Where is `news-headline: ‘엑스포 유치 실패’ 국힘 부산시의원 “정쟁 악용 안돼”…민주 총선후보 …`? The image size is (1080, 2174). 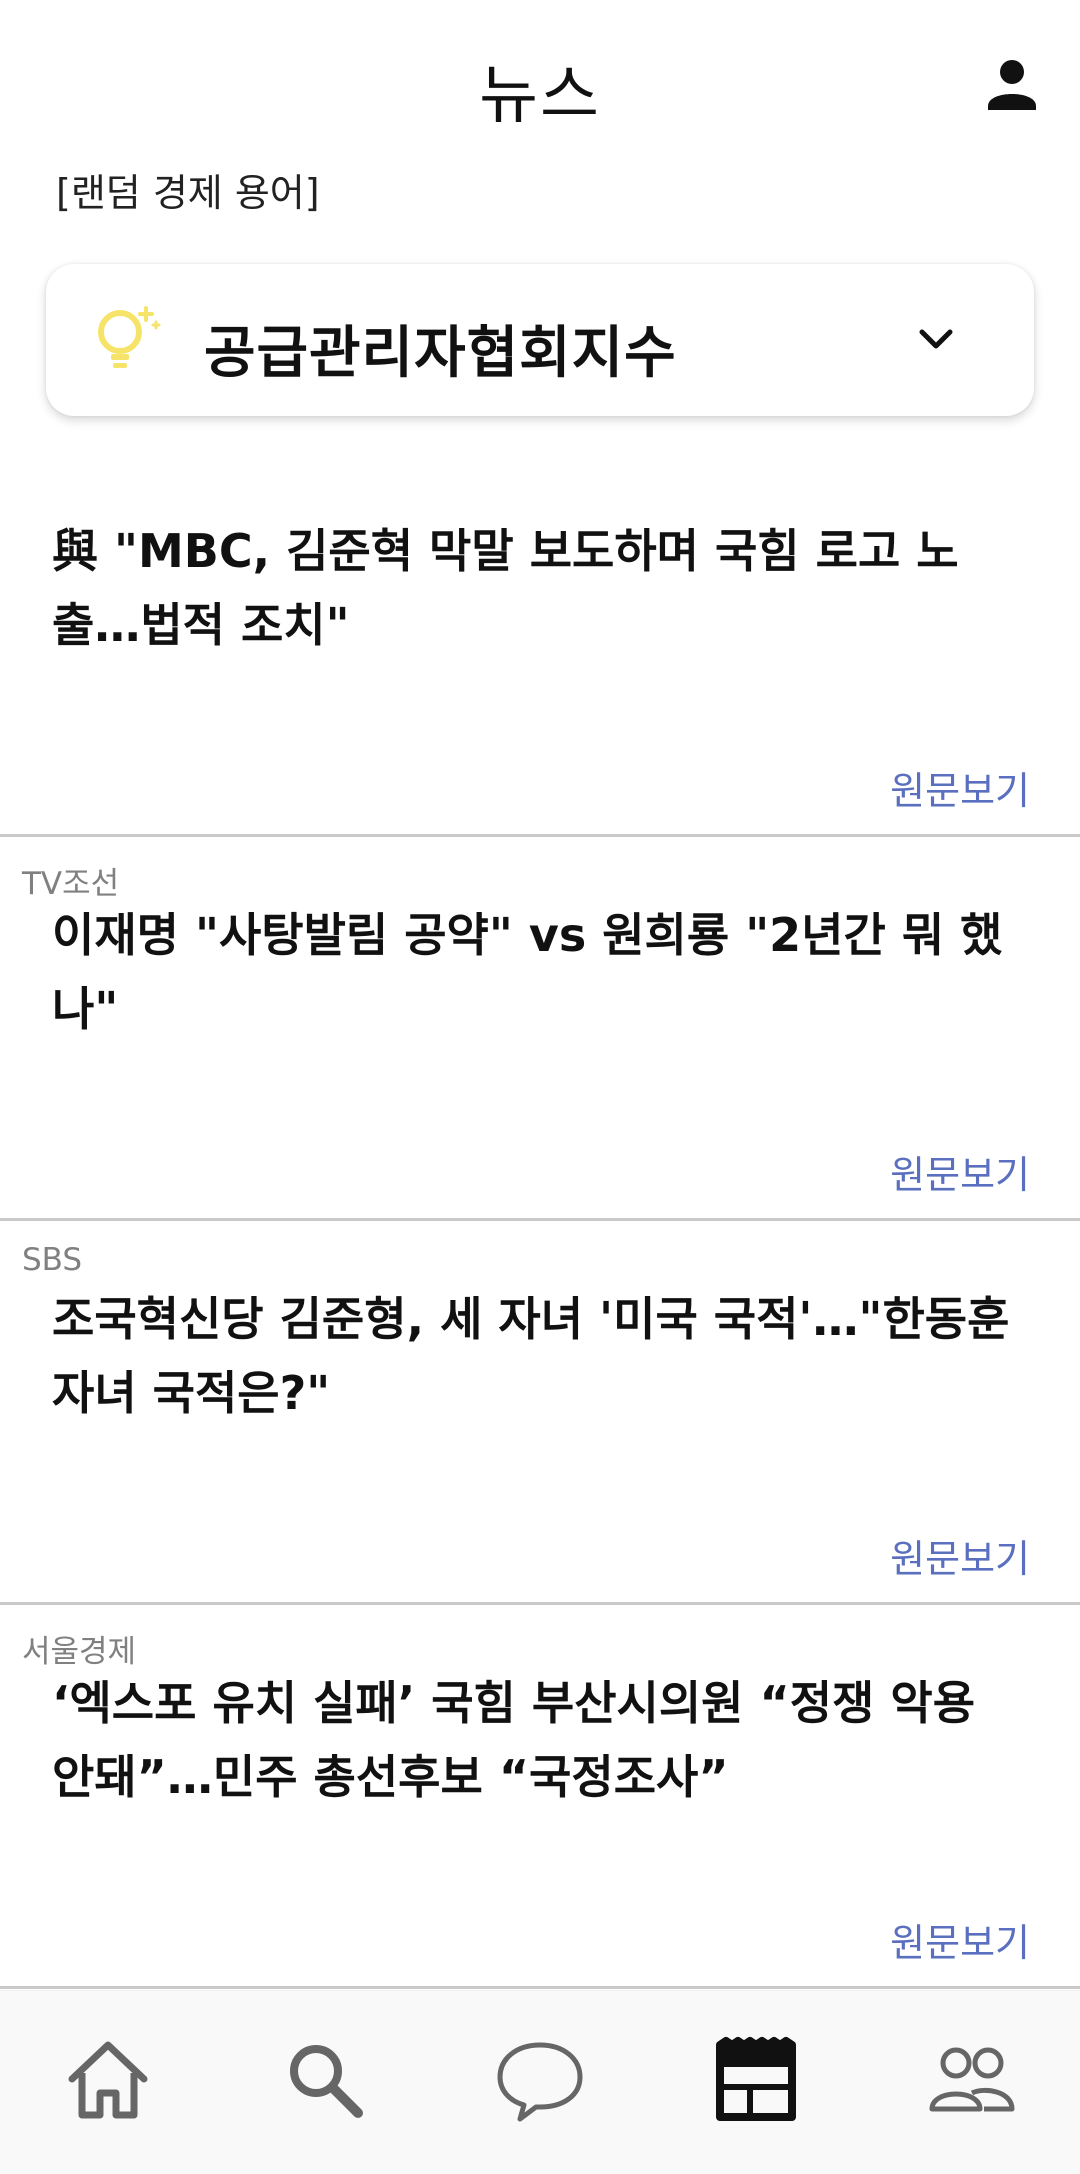
news-headline: ‘엑스포 유치 실패’ 국힘 부산시의원 “정쟁 악용 안돼”…민주 총선후보 … is located at coordinates (542, 1740).